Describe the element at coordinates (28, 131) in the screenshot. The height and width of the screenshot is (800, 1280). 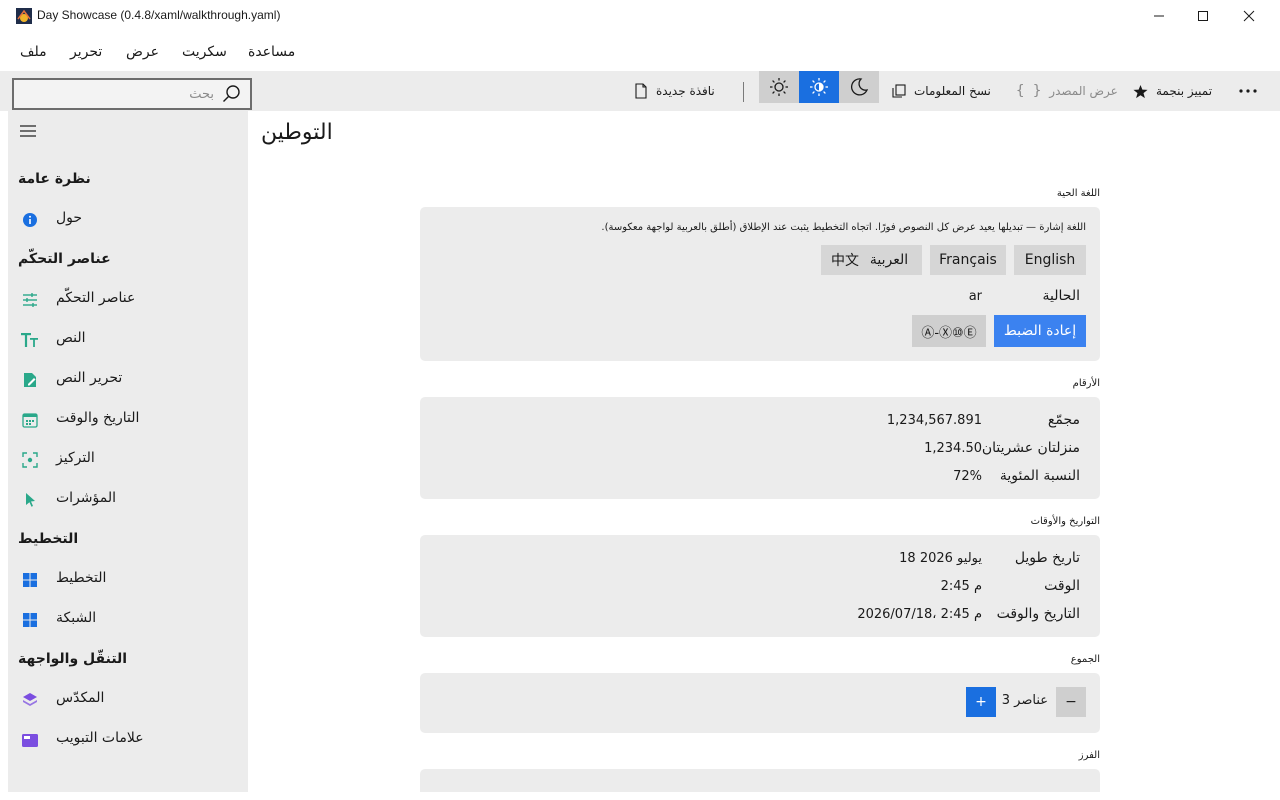
I see `hamburger-menu-icon` at that location.